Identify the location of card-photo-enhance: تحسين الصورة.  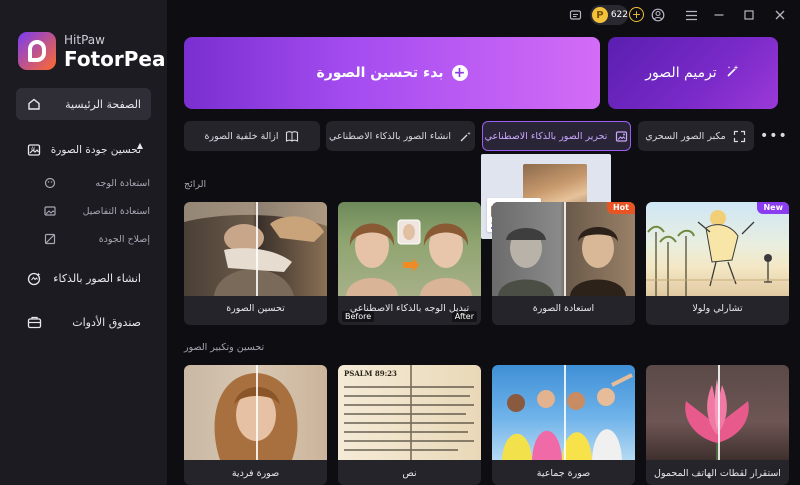
(255, 263).